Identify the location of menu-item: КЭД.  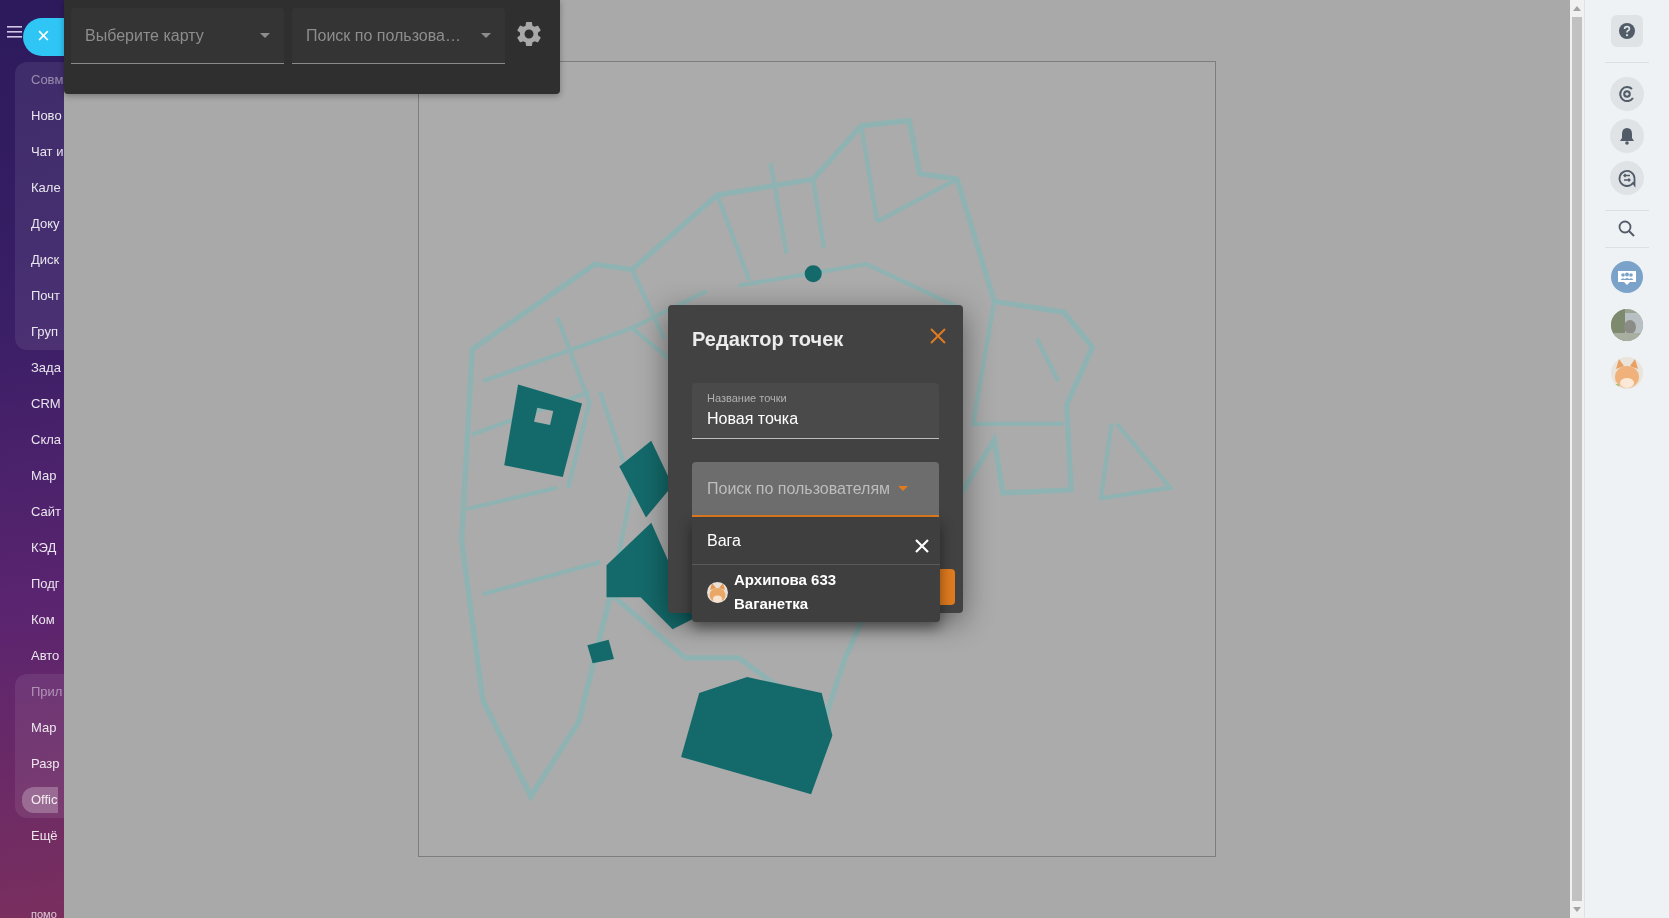
(44, 548).